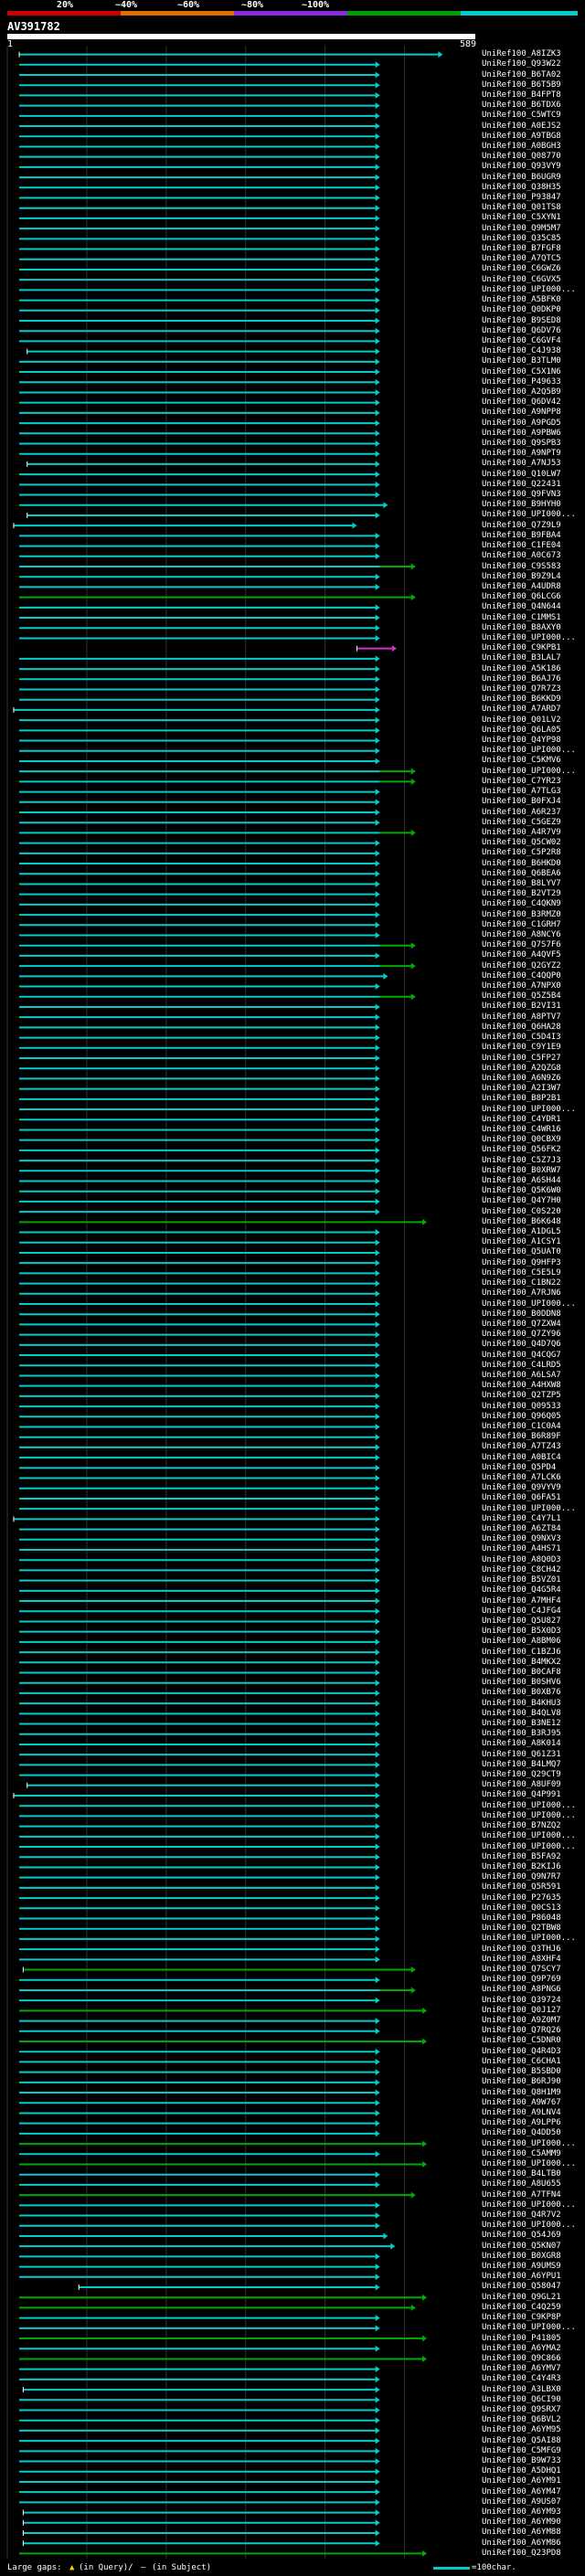 Image resolution: width=585 pixels, height=2576 pixels. Describe the element at coordinates (521, 1744) in the screenshot. I see `hit-id-label: UniRef100_A8K014` at that location.